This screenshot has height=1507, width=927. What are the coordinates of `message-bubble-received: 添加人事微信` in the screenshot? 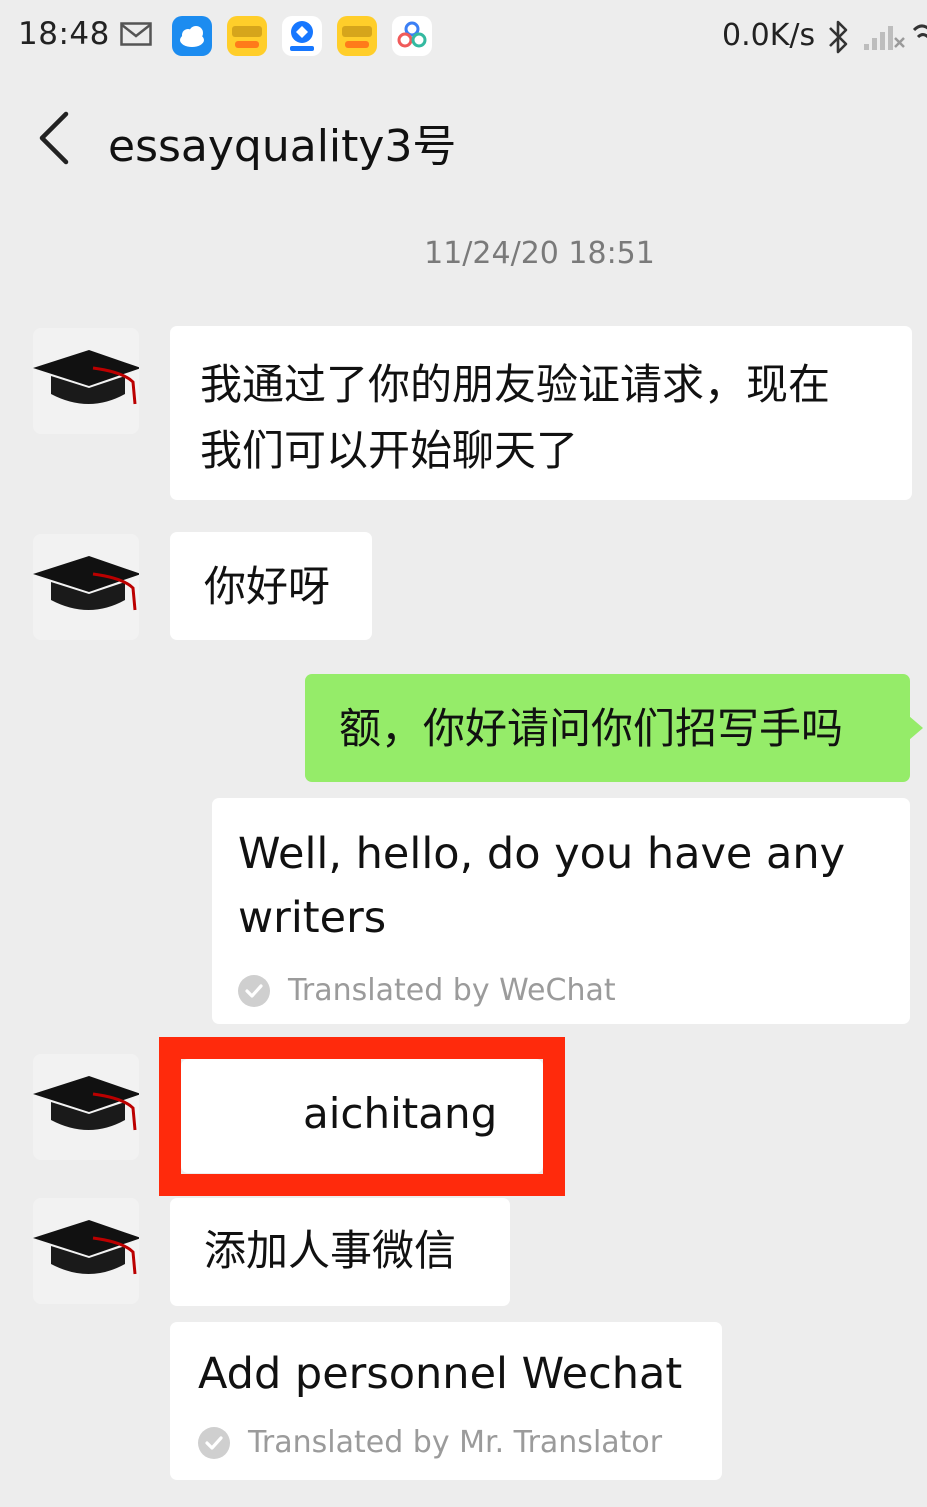 It's located at (340, 1252).